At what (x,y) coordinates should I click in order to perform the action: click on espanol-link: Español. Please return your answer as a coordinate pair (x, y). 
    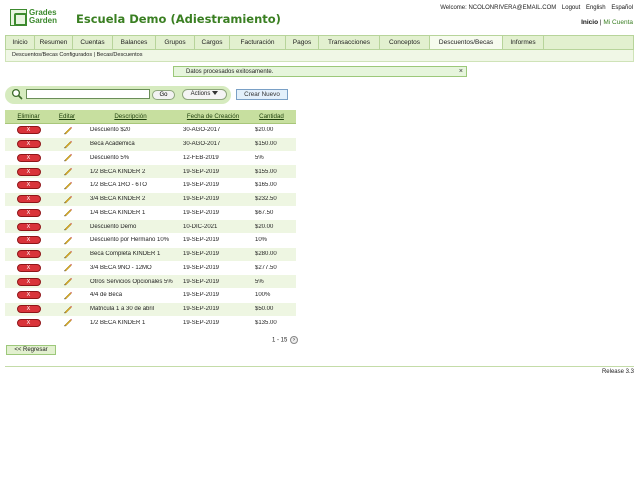
    Looking at the image, I should click on (622, 8).